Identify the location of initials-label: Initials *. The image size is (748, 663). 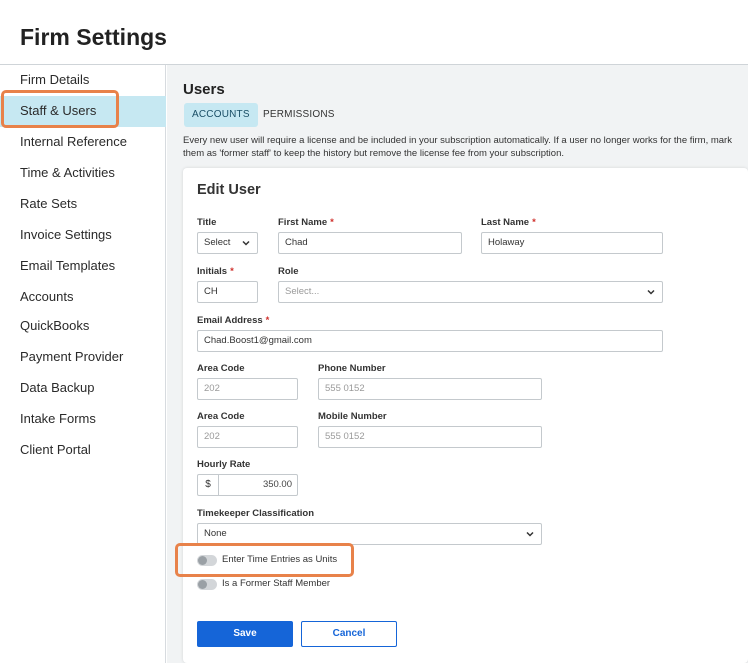
(215, 271).